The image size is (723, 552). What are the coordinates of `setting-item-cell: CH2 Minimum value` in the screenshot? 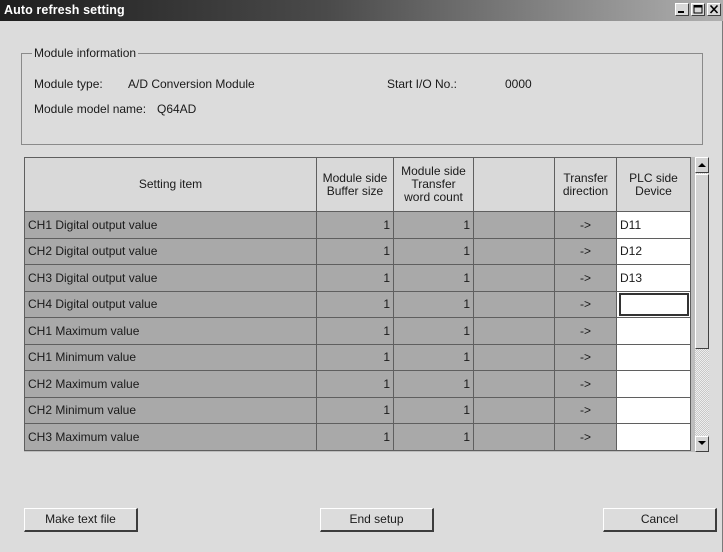 It's located at (170, 410).